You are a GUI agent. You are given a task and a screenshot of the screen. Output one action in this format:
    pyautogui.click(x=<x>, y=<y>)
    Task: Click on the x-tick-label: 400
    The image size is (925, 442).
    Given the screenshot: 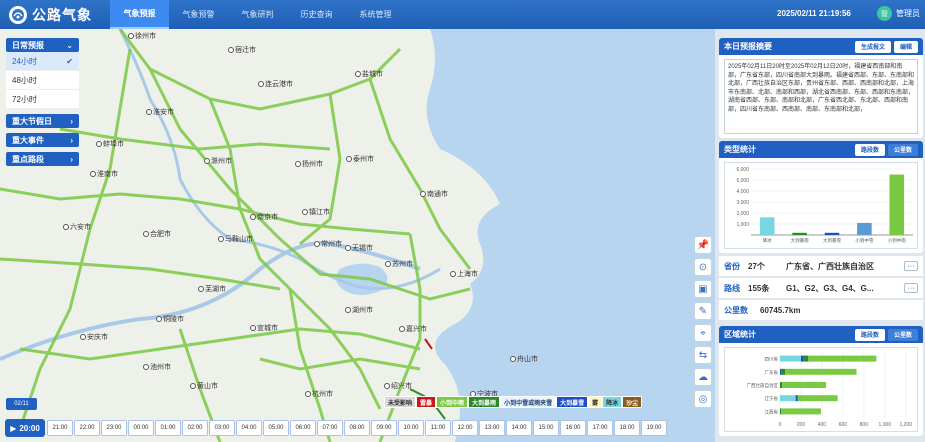 What is the action you would take?
    pyautogui.click(x=822, y=425)
    